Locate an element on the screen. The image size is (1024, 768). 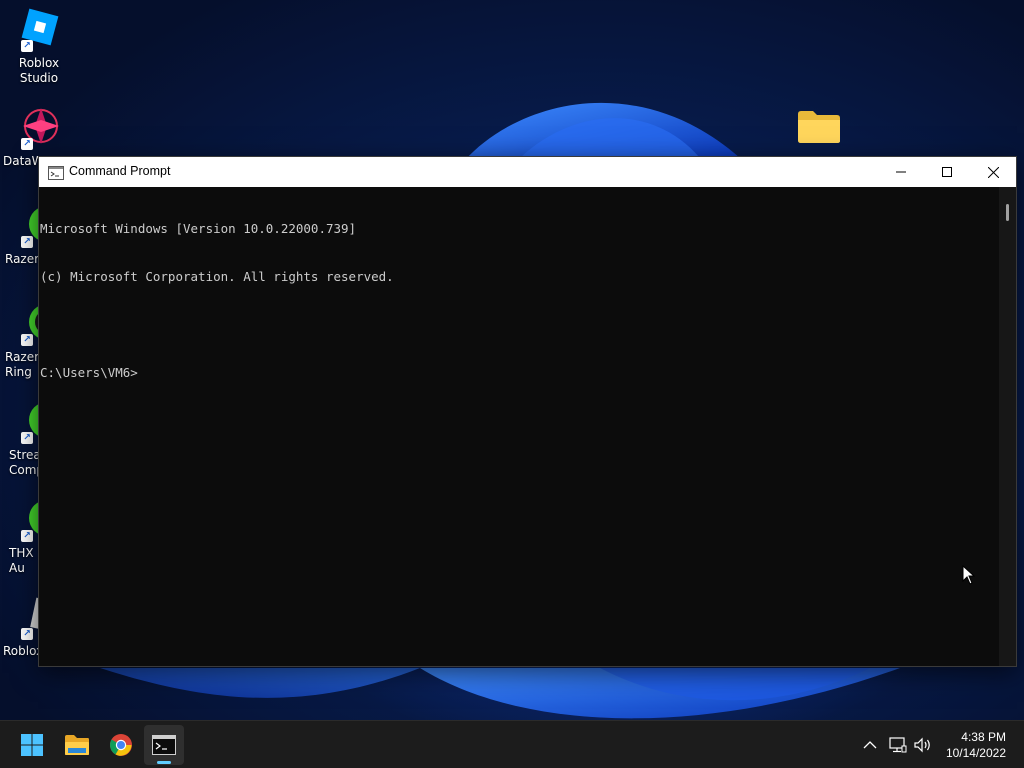
volume-button is located at coordinates (923, 745).